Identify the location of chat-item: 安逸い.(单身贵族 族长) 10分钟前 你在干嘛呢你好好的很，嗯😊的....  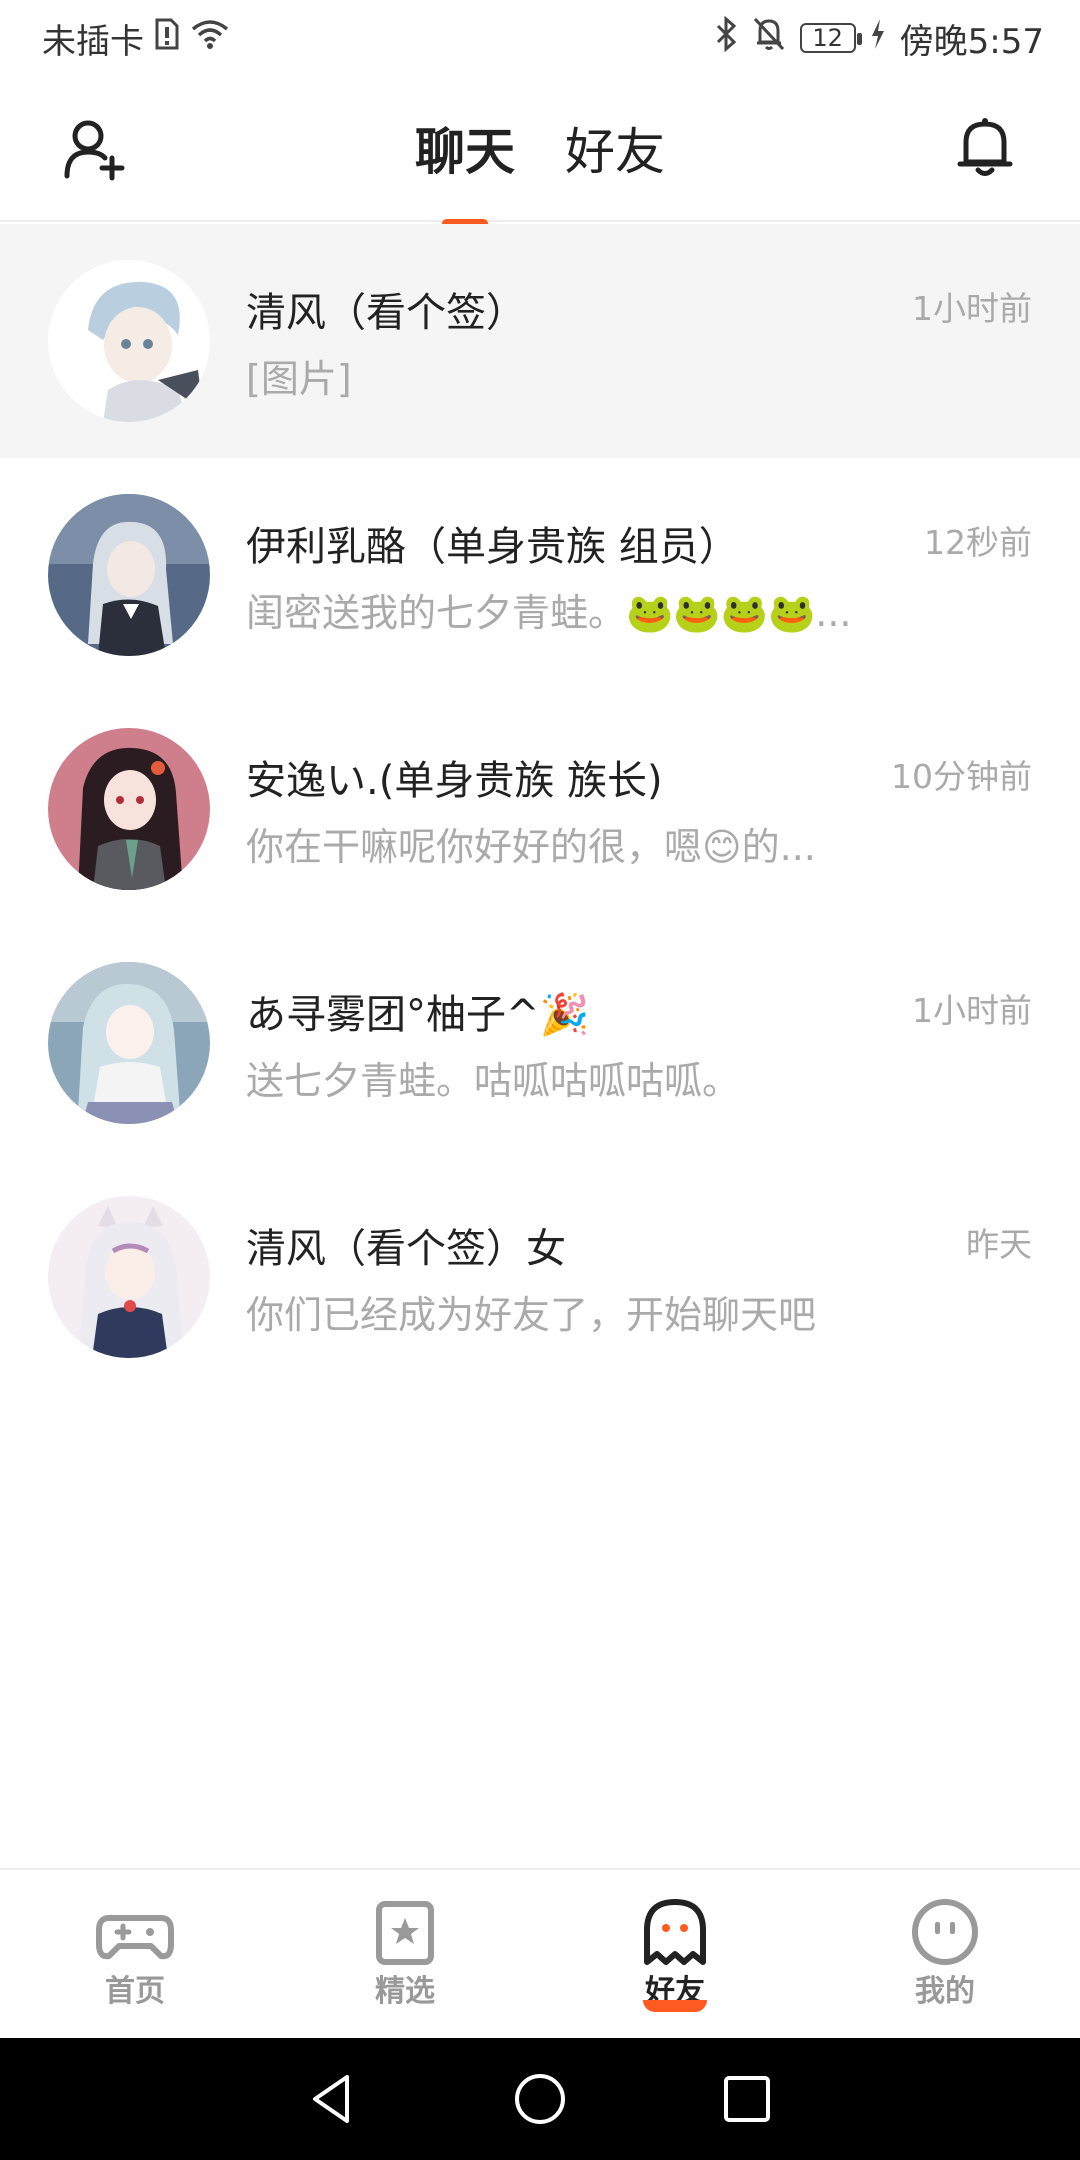
(540, 809).